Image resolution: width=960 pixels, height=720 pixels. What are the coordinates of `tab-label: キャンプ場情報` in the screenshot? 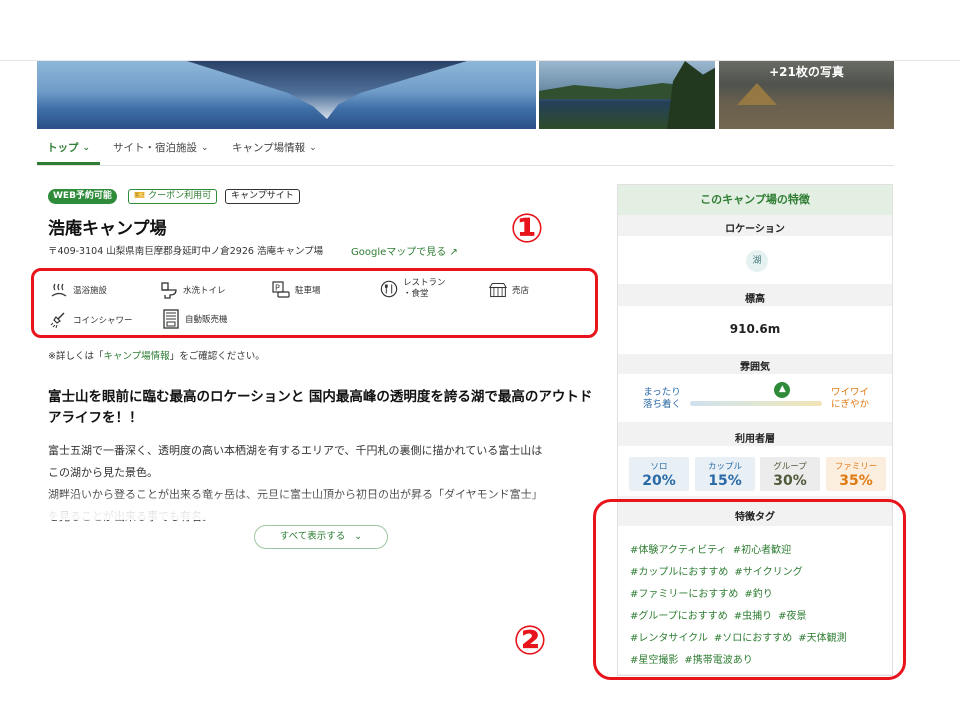 It's located at (269, 148).